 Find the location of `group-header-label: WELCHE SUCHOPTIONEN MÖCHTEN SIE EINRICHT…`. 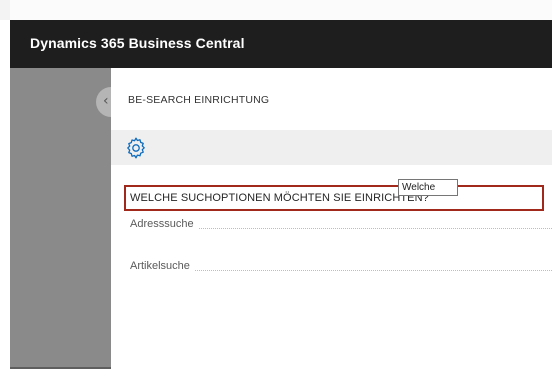

group-header-label: WELCHE SUCHOPTIONEN MÖCHTEN SIE EINRICHT… is located at coordinates (279, 198).